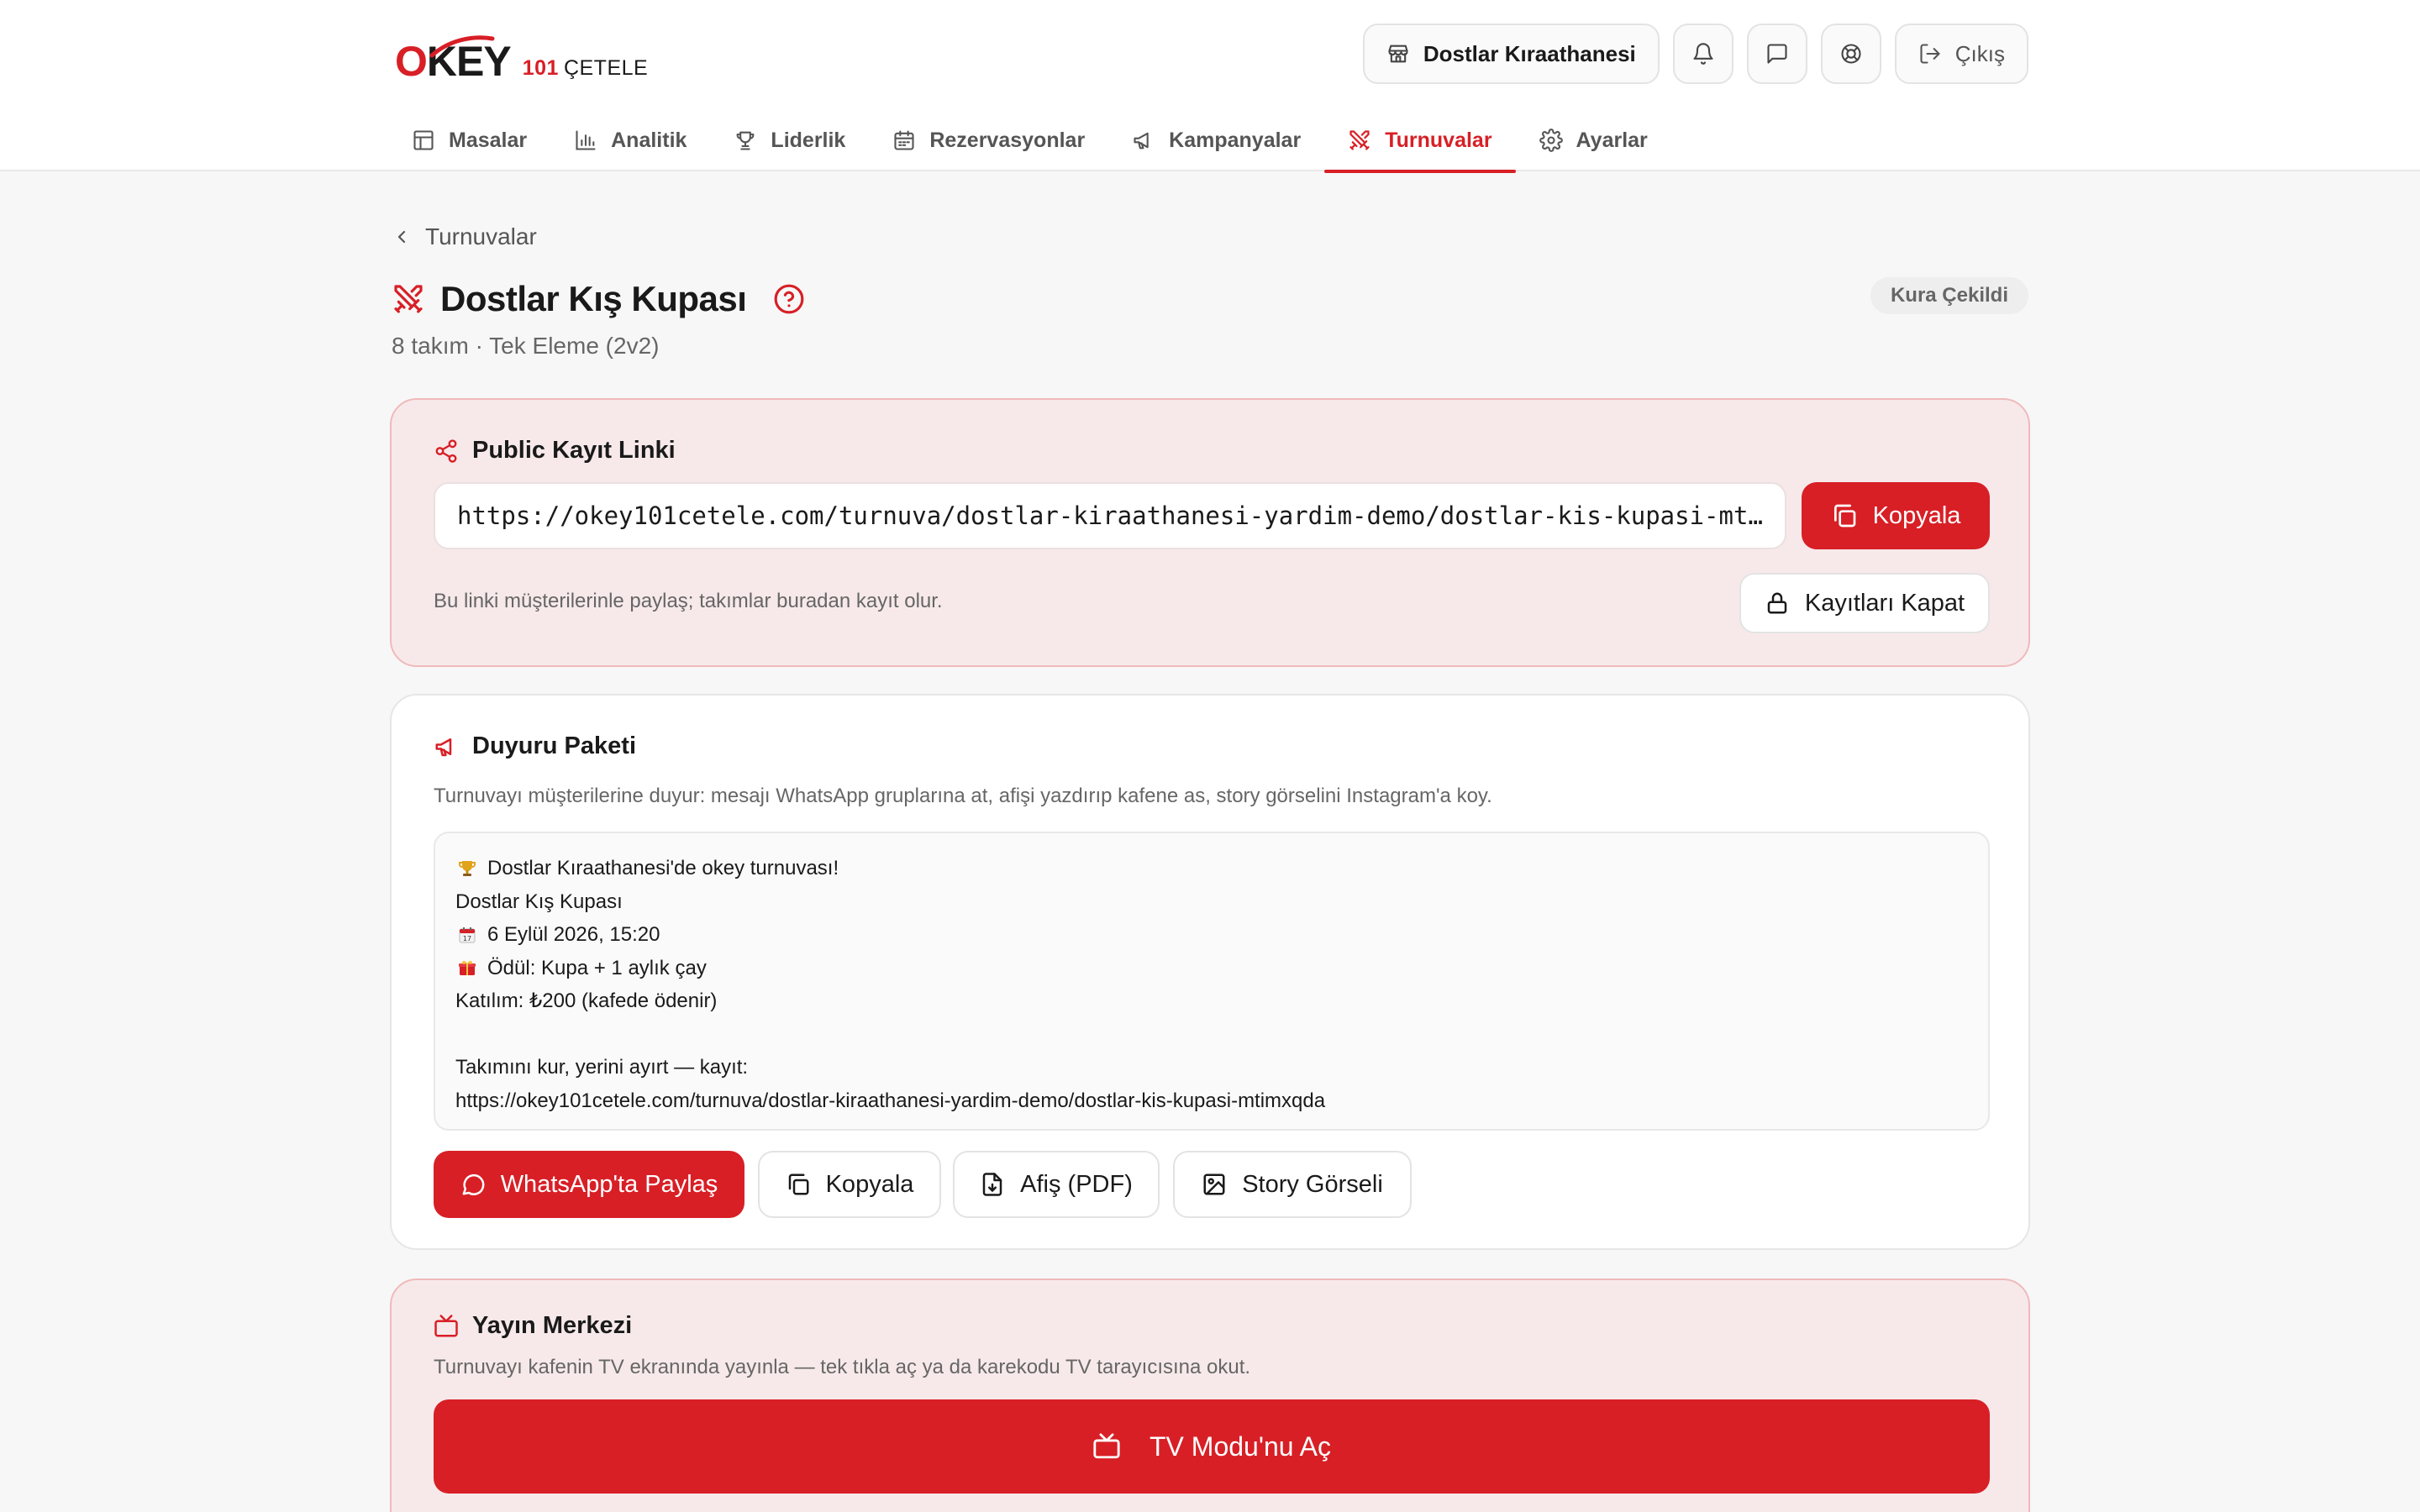 This screenshot has width=2420, height=1512. What do you see at coordinates (586, 140) in the screenshot?
I see `bar-chart-icon` at bounding box center [586, 140].